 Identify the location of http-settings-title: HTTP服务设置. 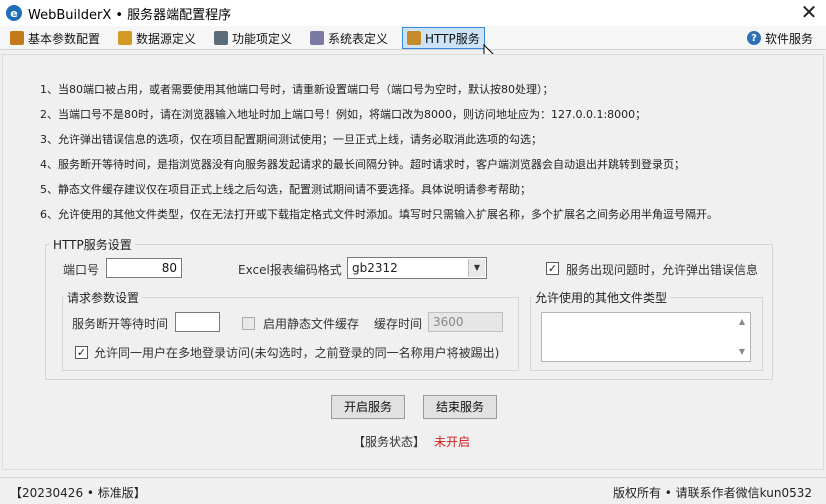
(92, 244).